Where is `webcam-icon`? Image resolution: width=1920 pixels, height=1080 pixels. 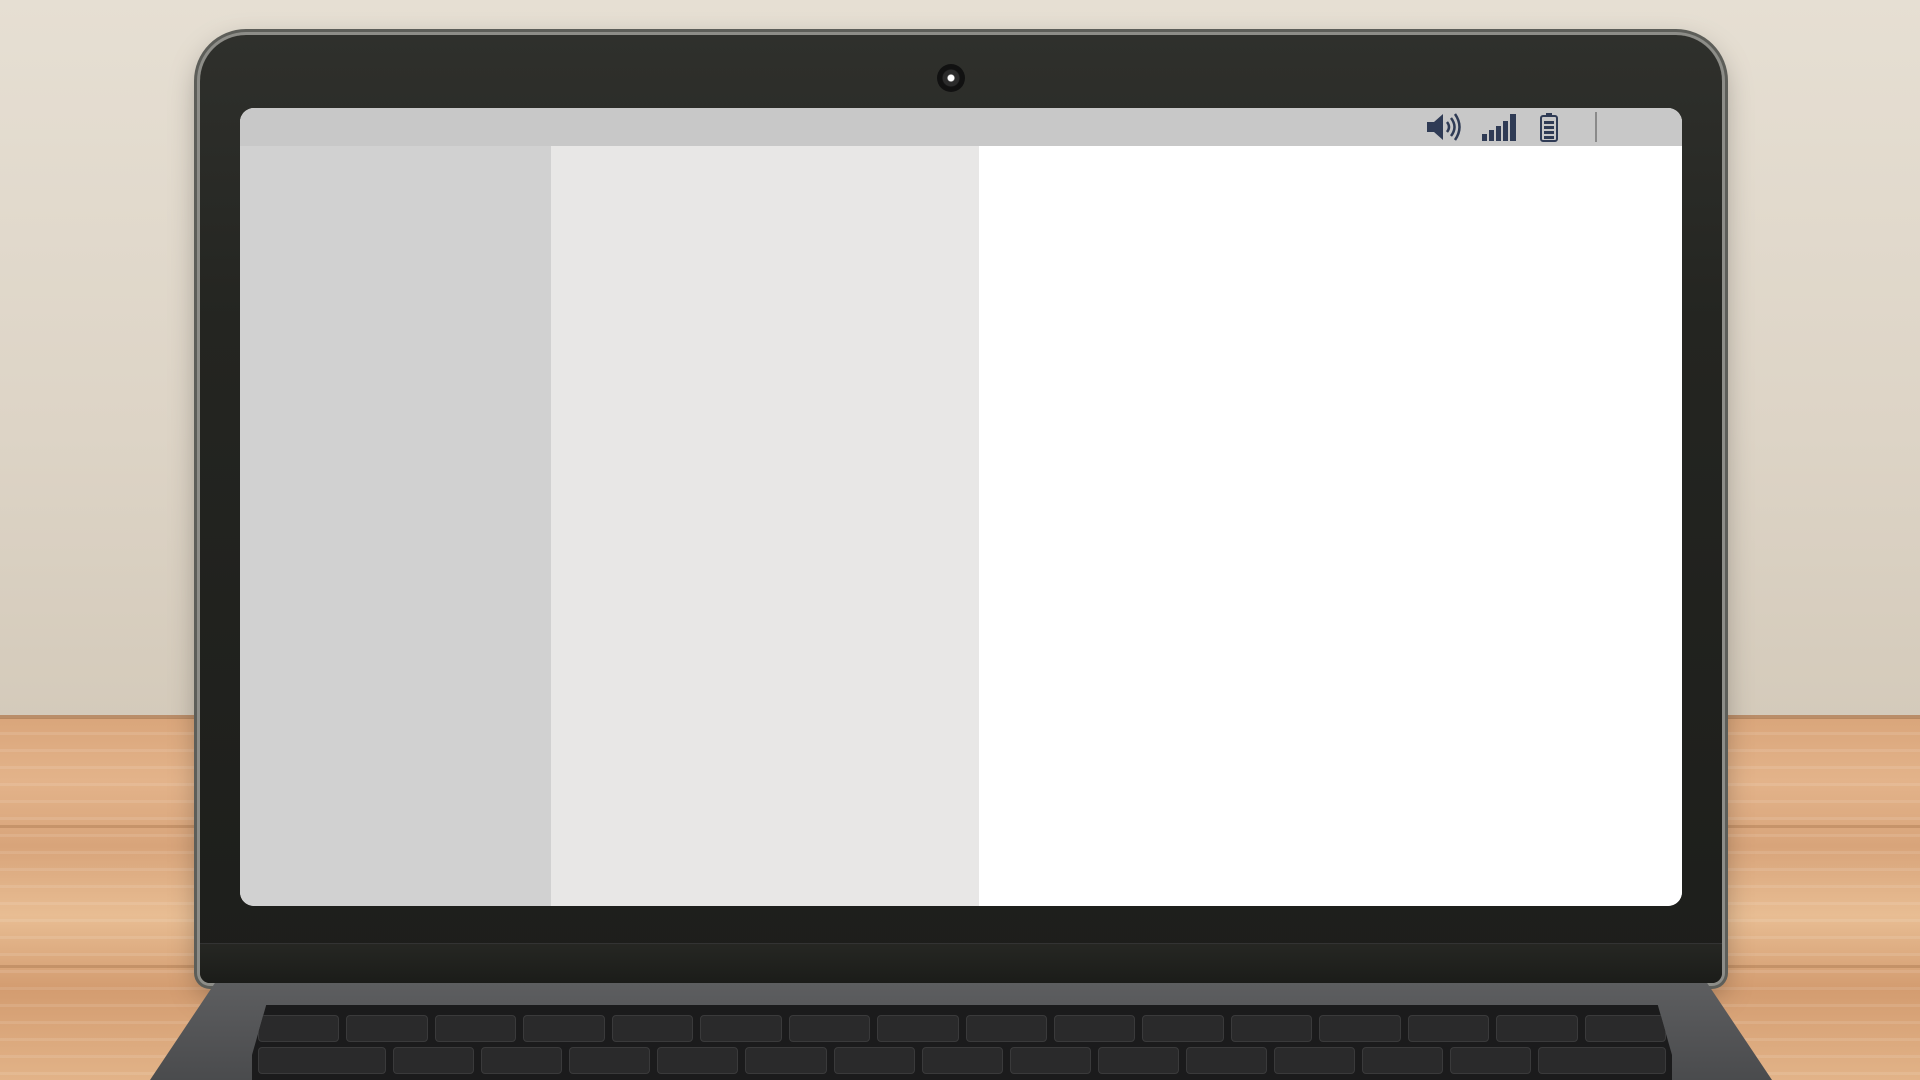 webcam-icon is located at coordinates (951, 78).